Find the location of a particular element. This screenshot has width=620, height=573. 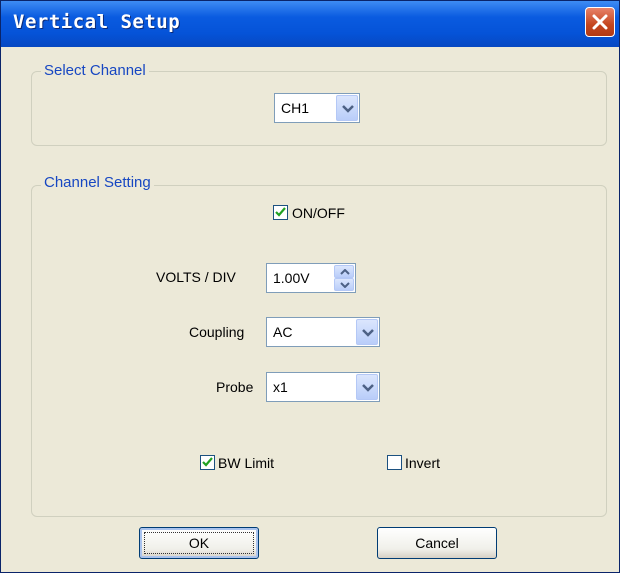

spin-down-button is located at coordinates (344, 284).